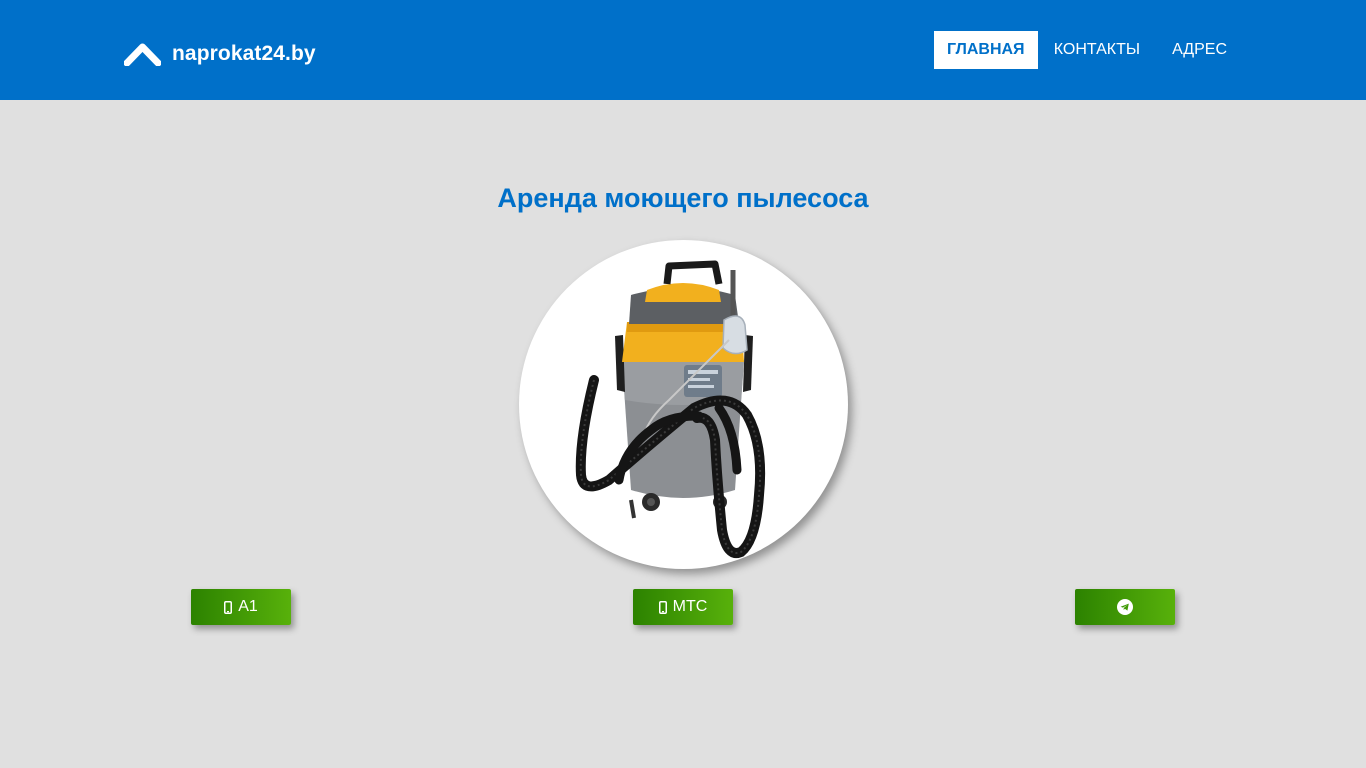 The image size is (1366, 768). Describe the element at coordinates (1097, 50) in the screenshot. I see `nav-item-contacts: КОНТАКТЫ` at that location.